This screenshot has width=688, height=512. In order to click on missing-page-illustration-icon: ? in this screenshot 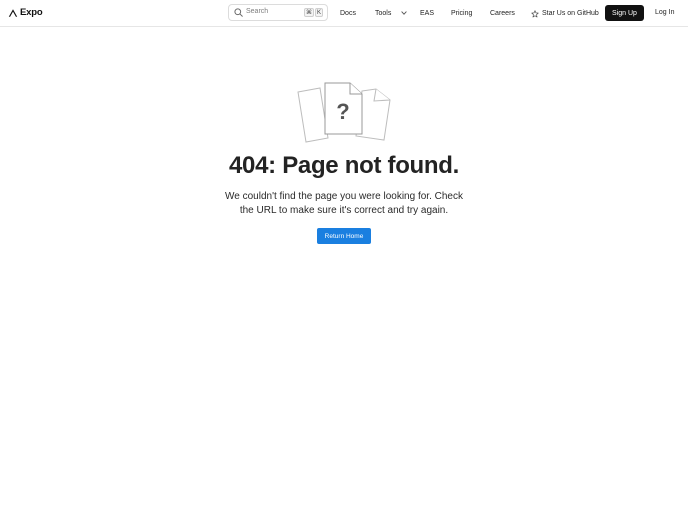, I will do `click(344, 112)`.